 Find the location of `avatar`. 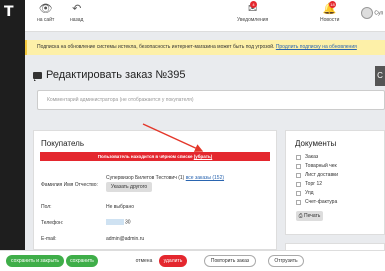

avatar is located at coordinates (367, 13).